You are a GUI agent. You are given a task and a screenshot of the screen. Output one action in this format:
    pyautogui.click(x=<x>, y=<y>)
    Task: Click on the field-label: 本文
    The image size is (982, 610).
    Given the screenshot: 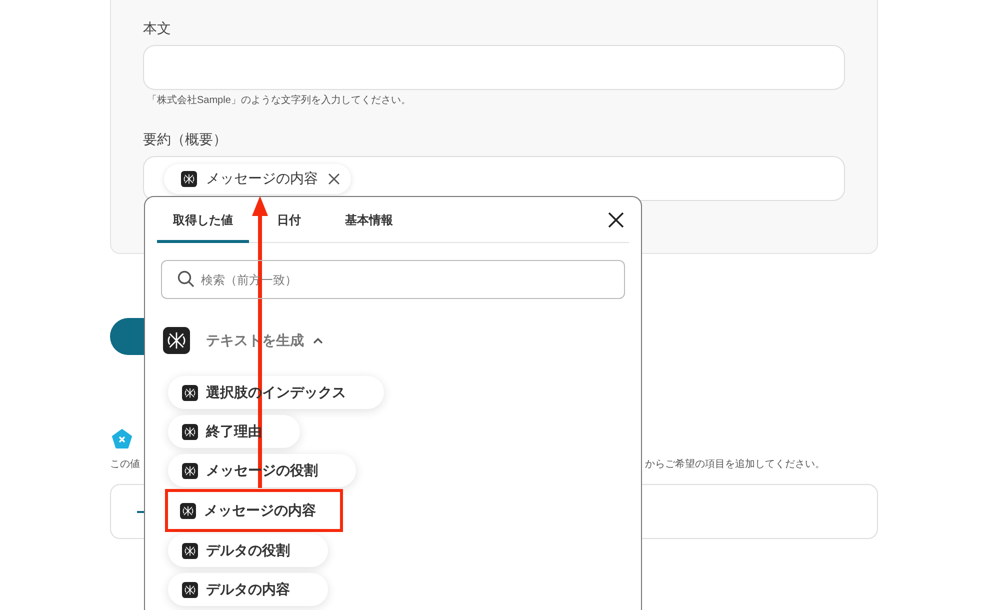 What is the action you would take?
    pyautogui.click(x=157, y=29)
    